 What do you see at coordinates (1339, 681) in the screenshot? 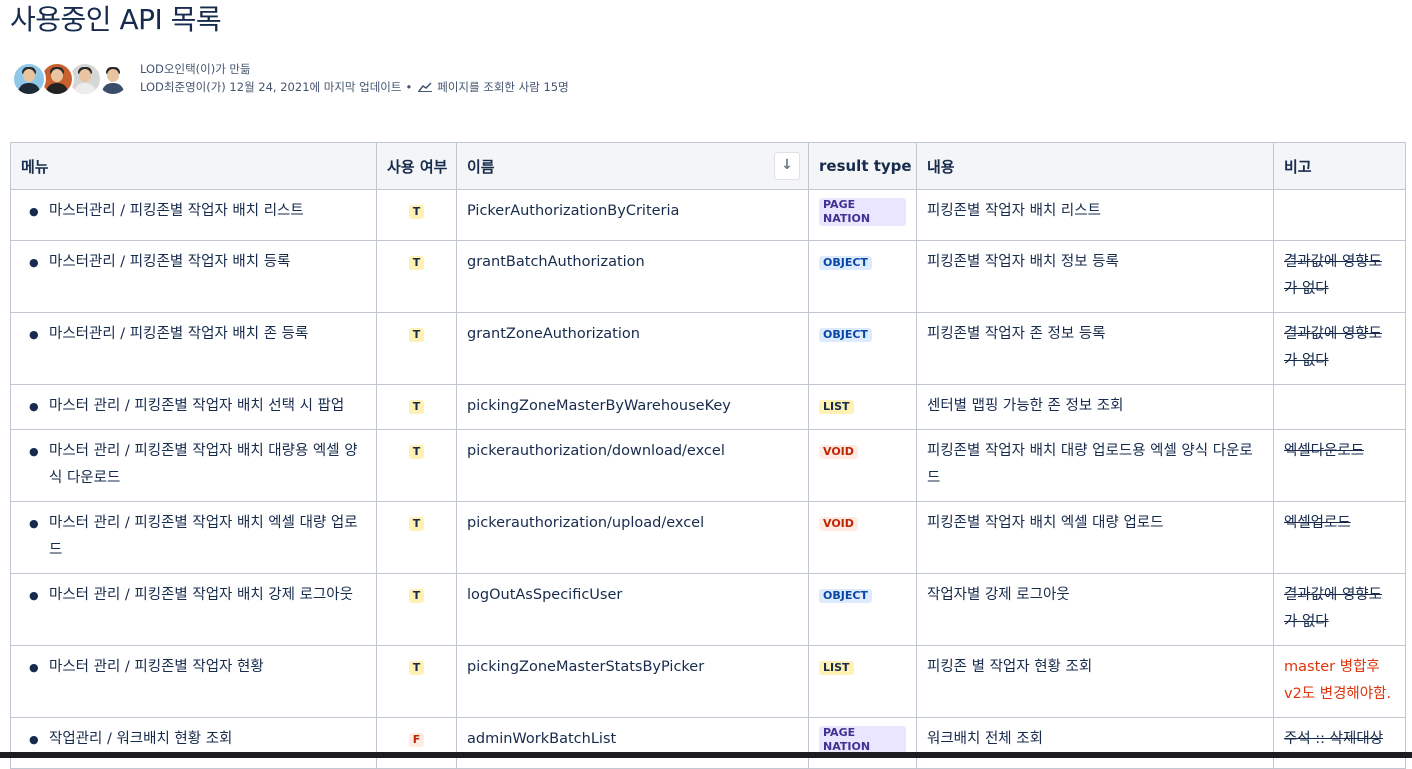
I see `note-cell: master 병합후 v2도 변경해야함.` at bounding box center [1339, 681].